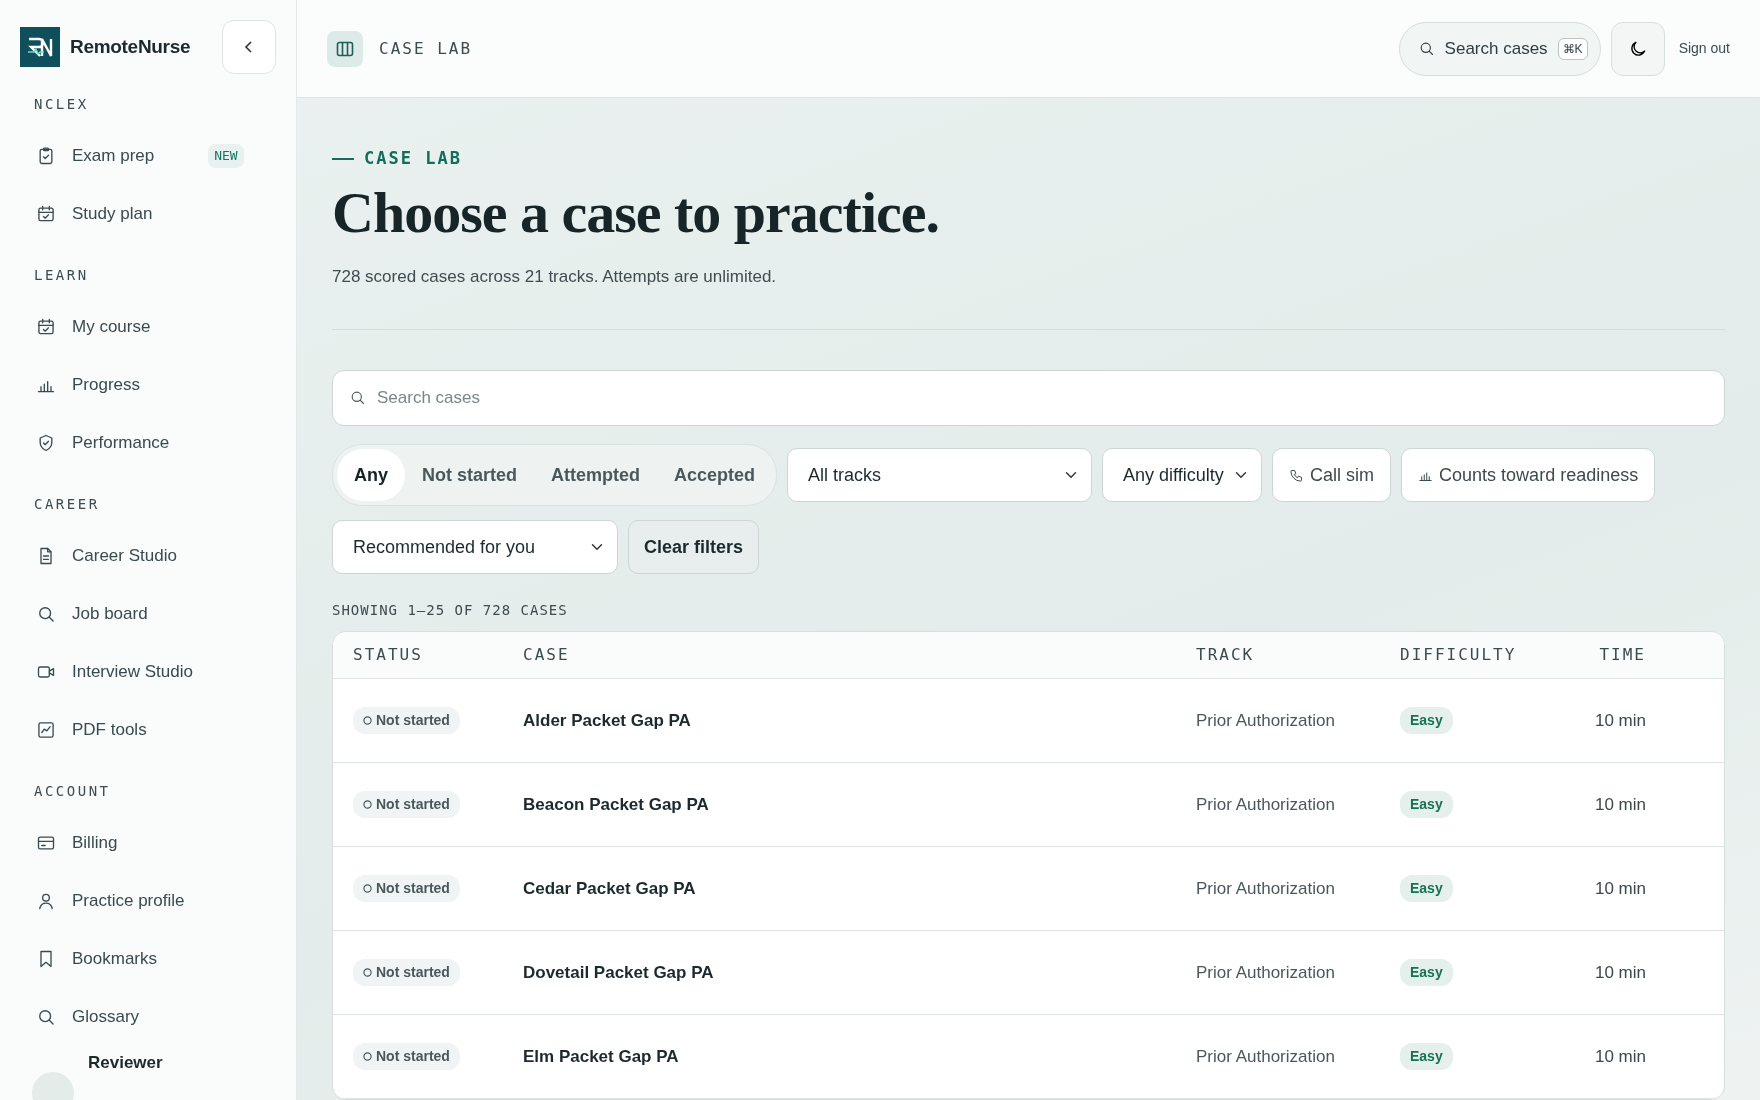 This screenshot has width=1760, height=1100. Describe the element at coordinates (148, 214) in the screenshot. I see `sidebar-item: Study plan` at that location.